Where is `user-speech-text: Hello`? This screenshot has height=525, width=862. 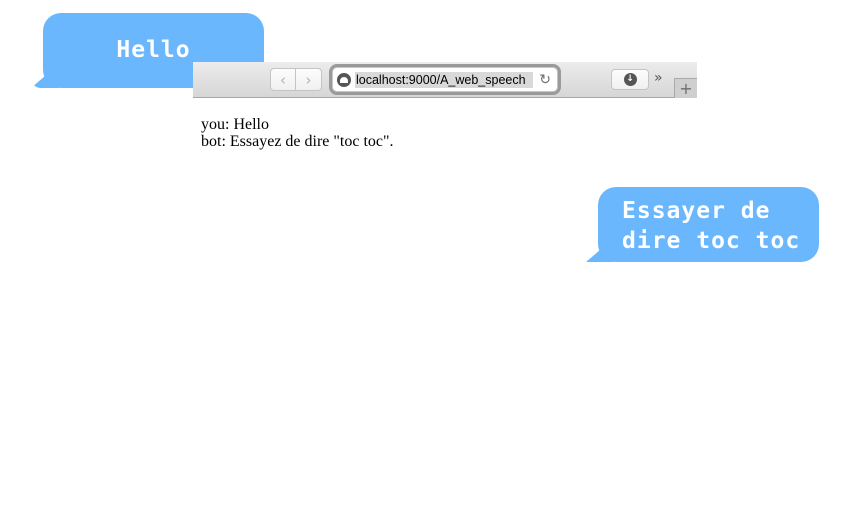 user-speech-text: Hello is located at coordinates (153, 50).